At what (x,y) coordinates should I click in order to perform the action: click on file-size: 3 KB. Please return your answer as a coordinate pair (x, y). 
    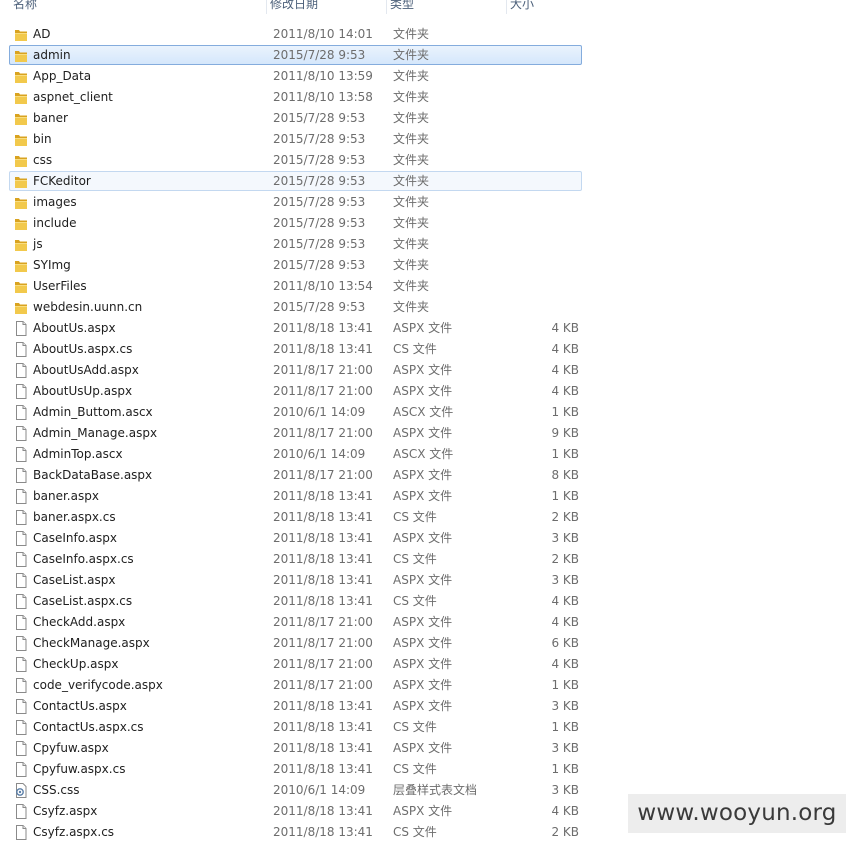
    Looking at the image, I should click on (565, 748).